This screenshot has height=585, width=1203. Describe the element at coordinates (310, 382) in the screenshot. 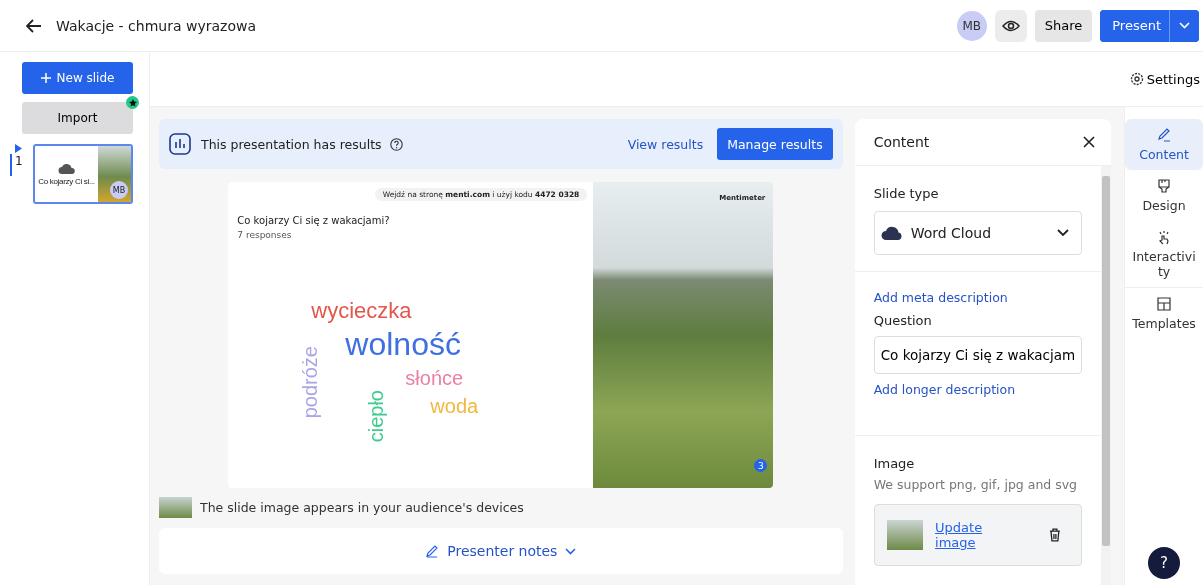

I see `cloud-word: podróże` at that location.